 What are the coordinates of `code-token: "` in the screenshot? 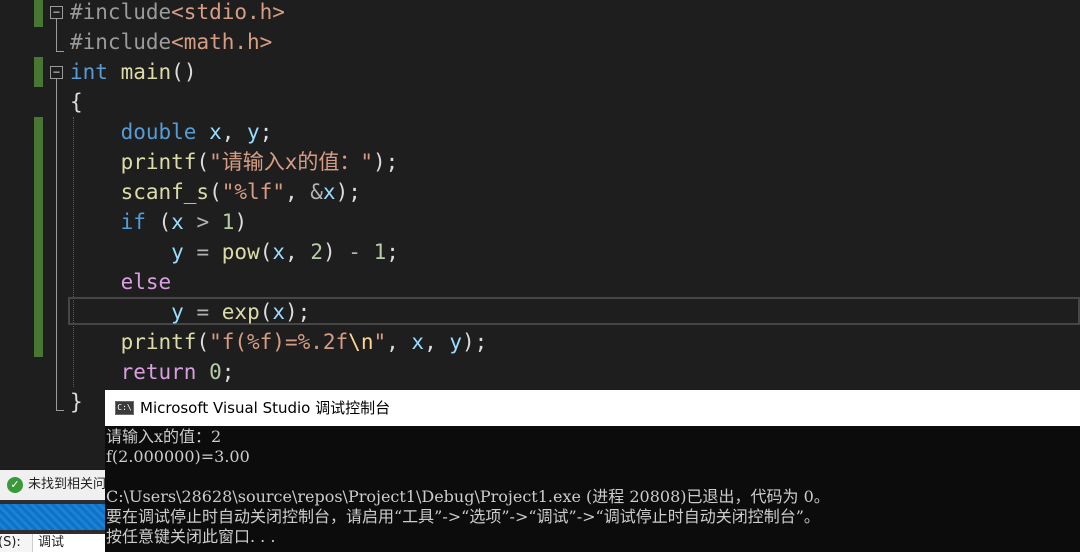 It's located at (380, 342).